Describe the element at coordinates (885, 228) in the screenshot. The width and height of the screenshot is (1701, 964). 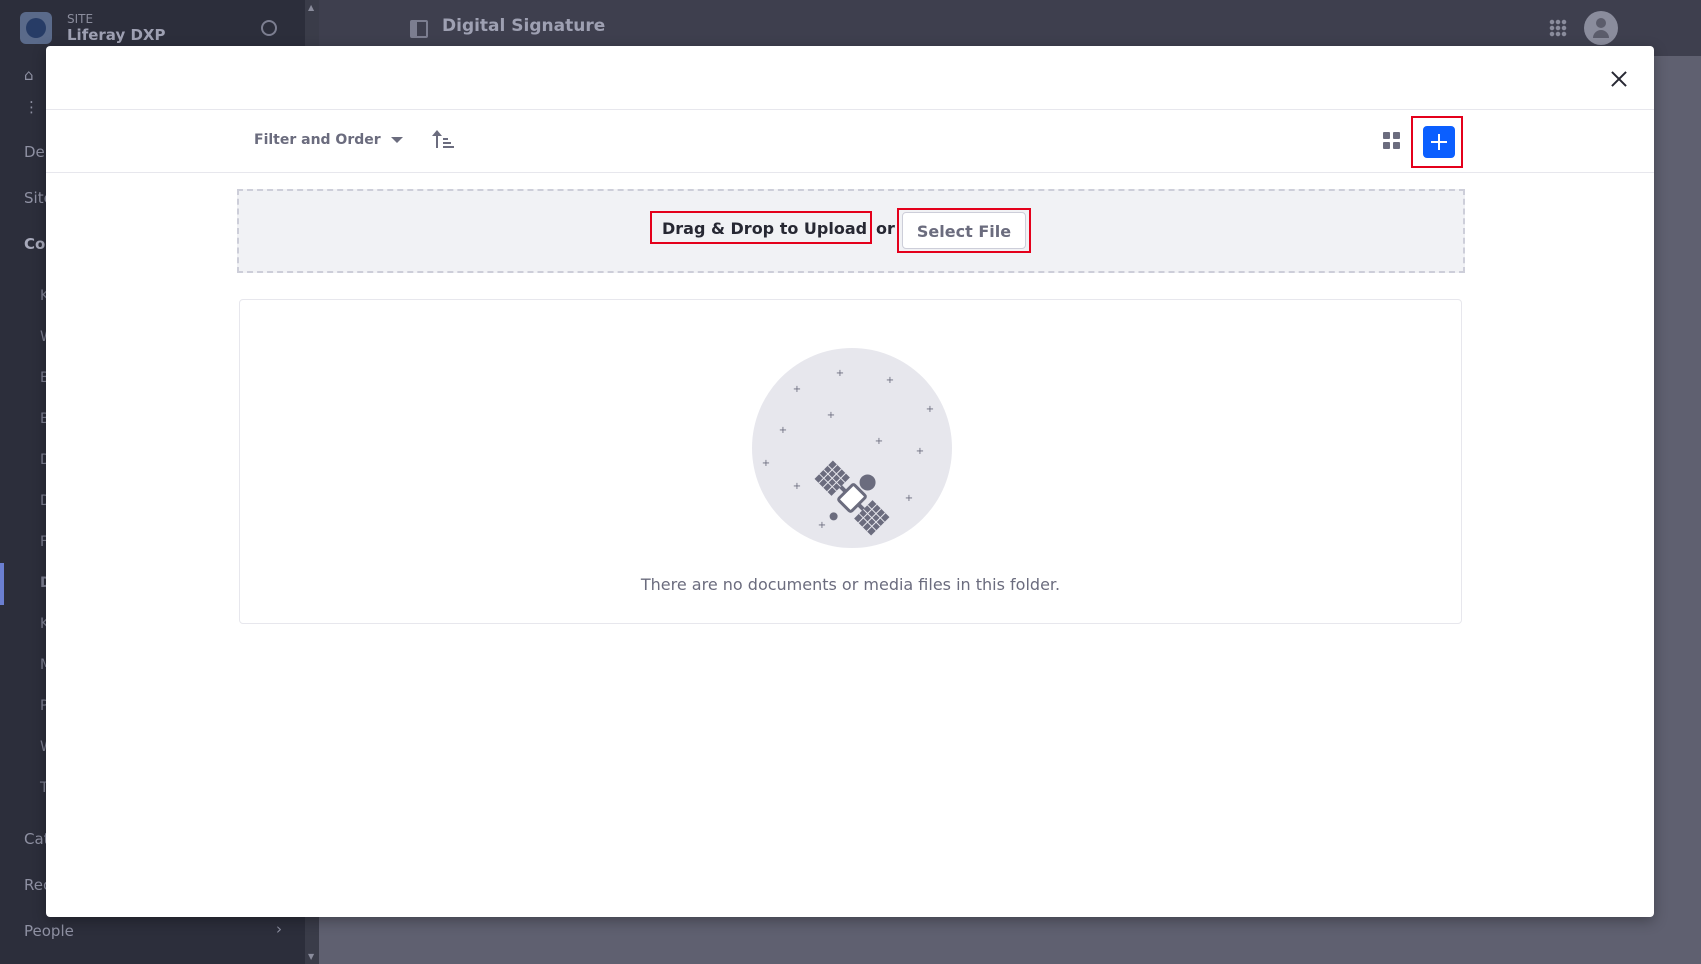
I see `or-label: or` at that location.